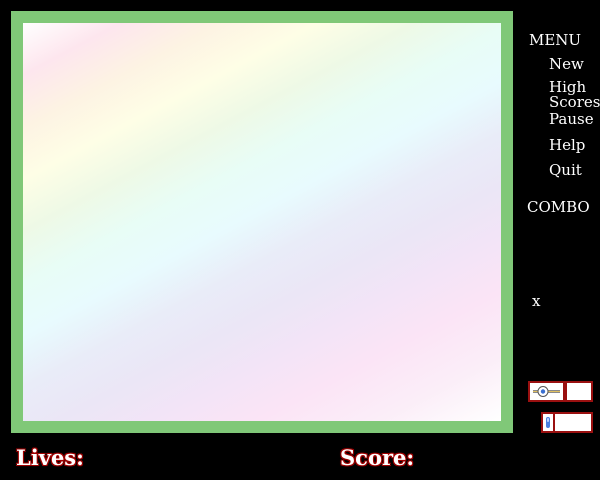  Describe the element at coordinates (555, 40) in the screenshot. I see `menu-title: MENU` at that location.